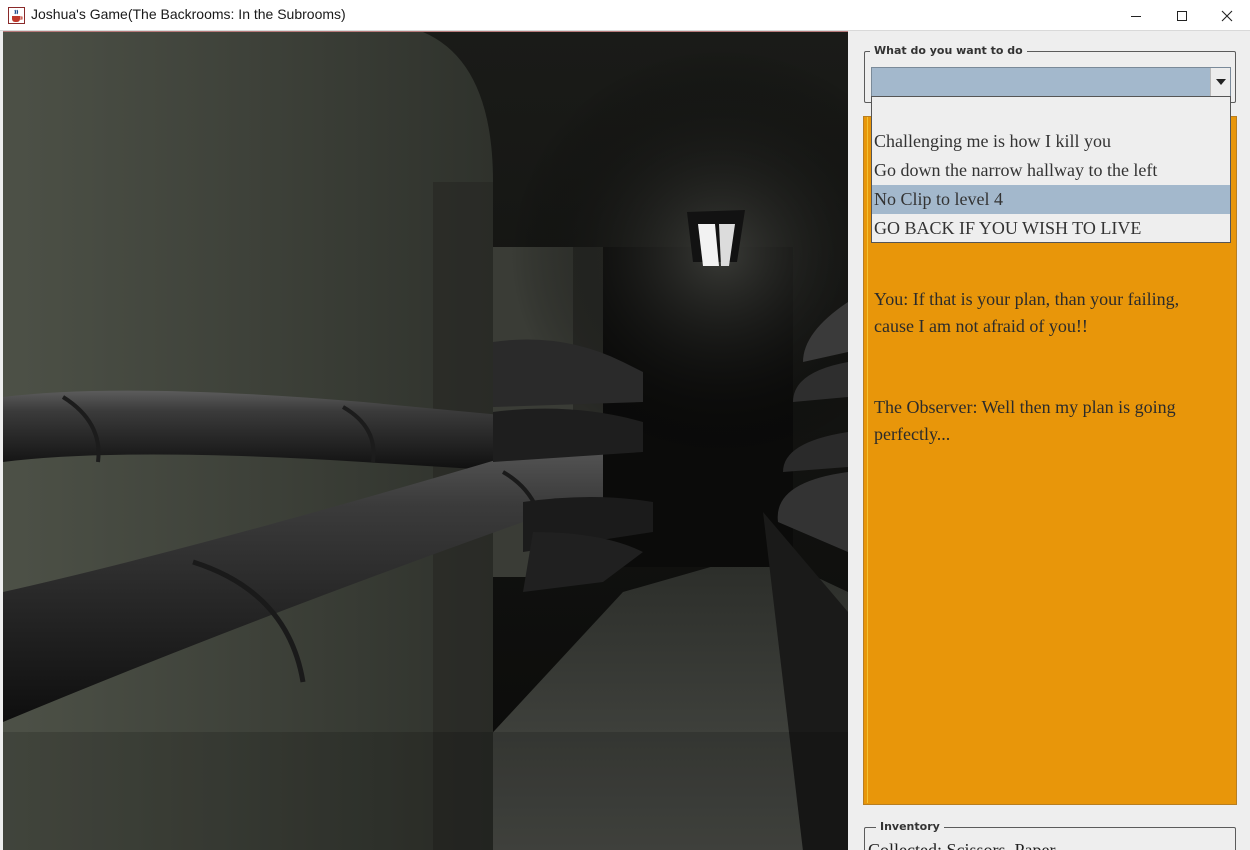 Image resolution: width=1250 pixels, height=850 pixels. I want to click on dropdown-option: Challenging me is how I kill you, so click(1051, 141).